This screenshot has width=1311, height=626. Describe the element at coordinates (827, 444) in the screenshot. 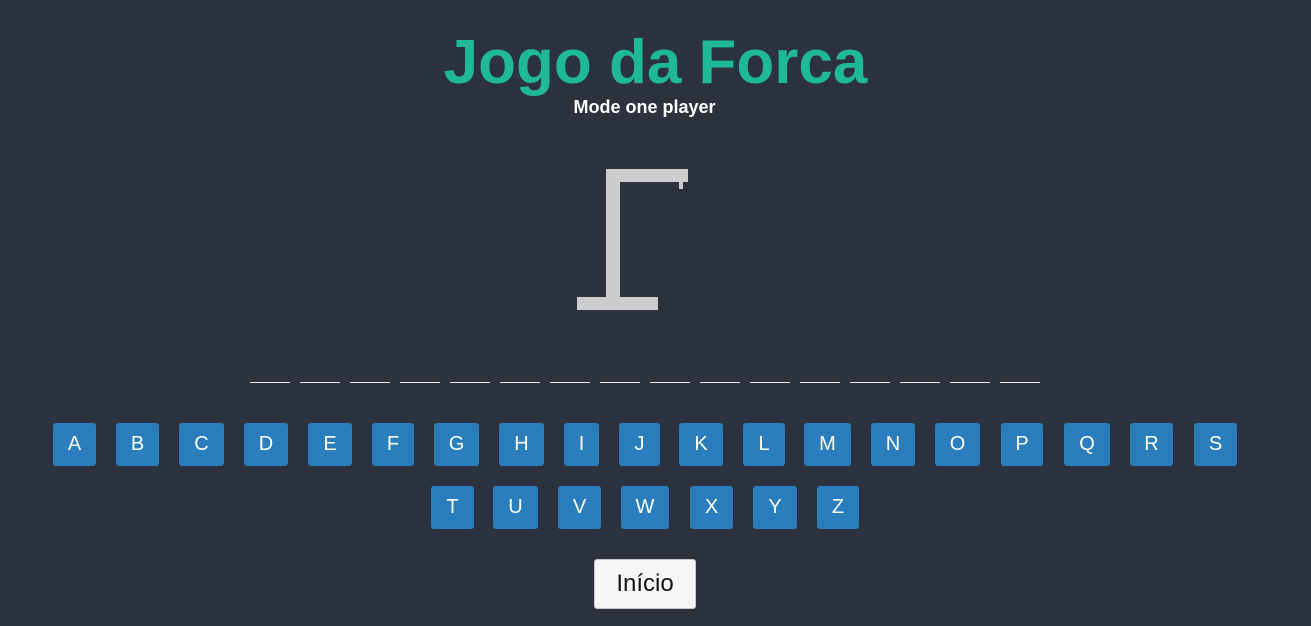

I see `letter-key-m: M` at that location.